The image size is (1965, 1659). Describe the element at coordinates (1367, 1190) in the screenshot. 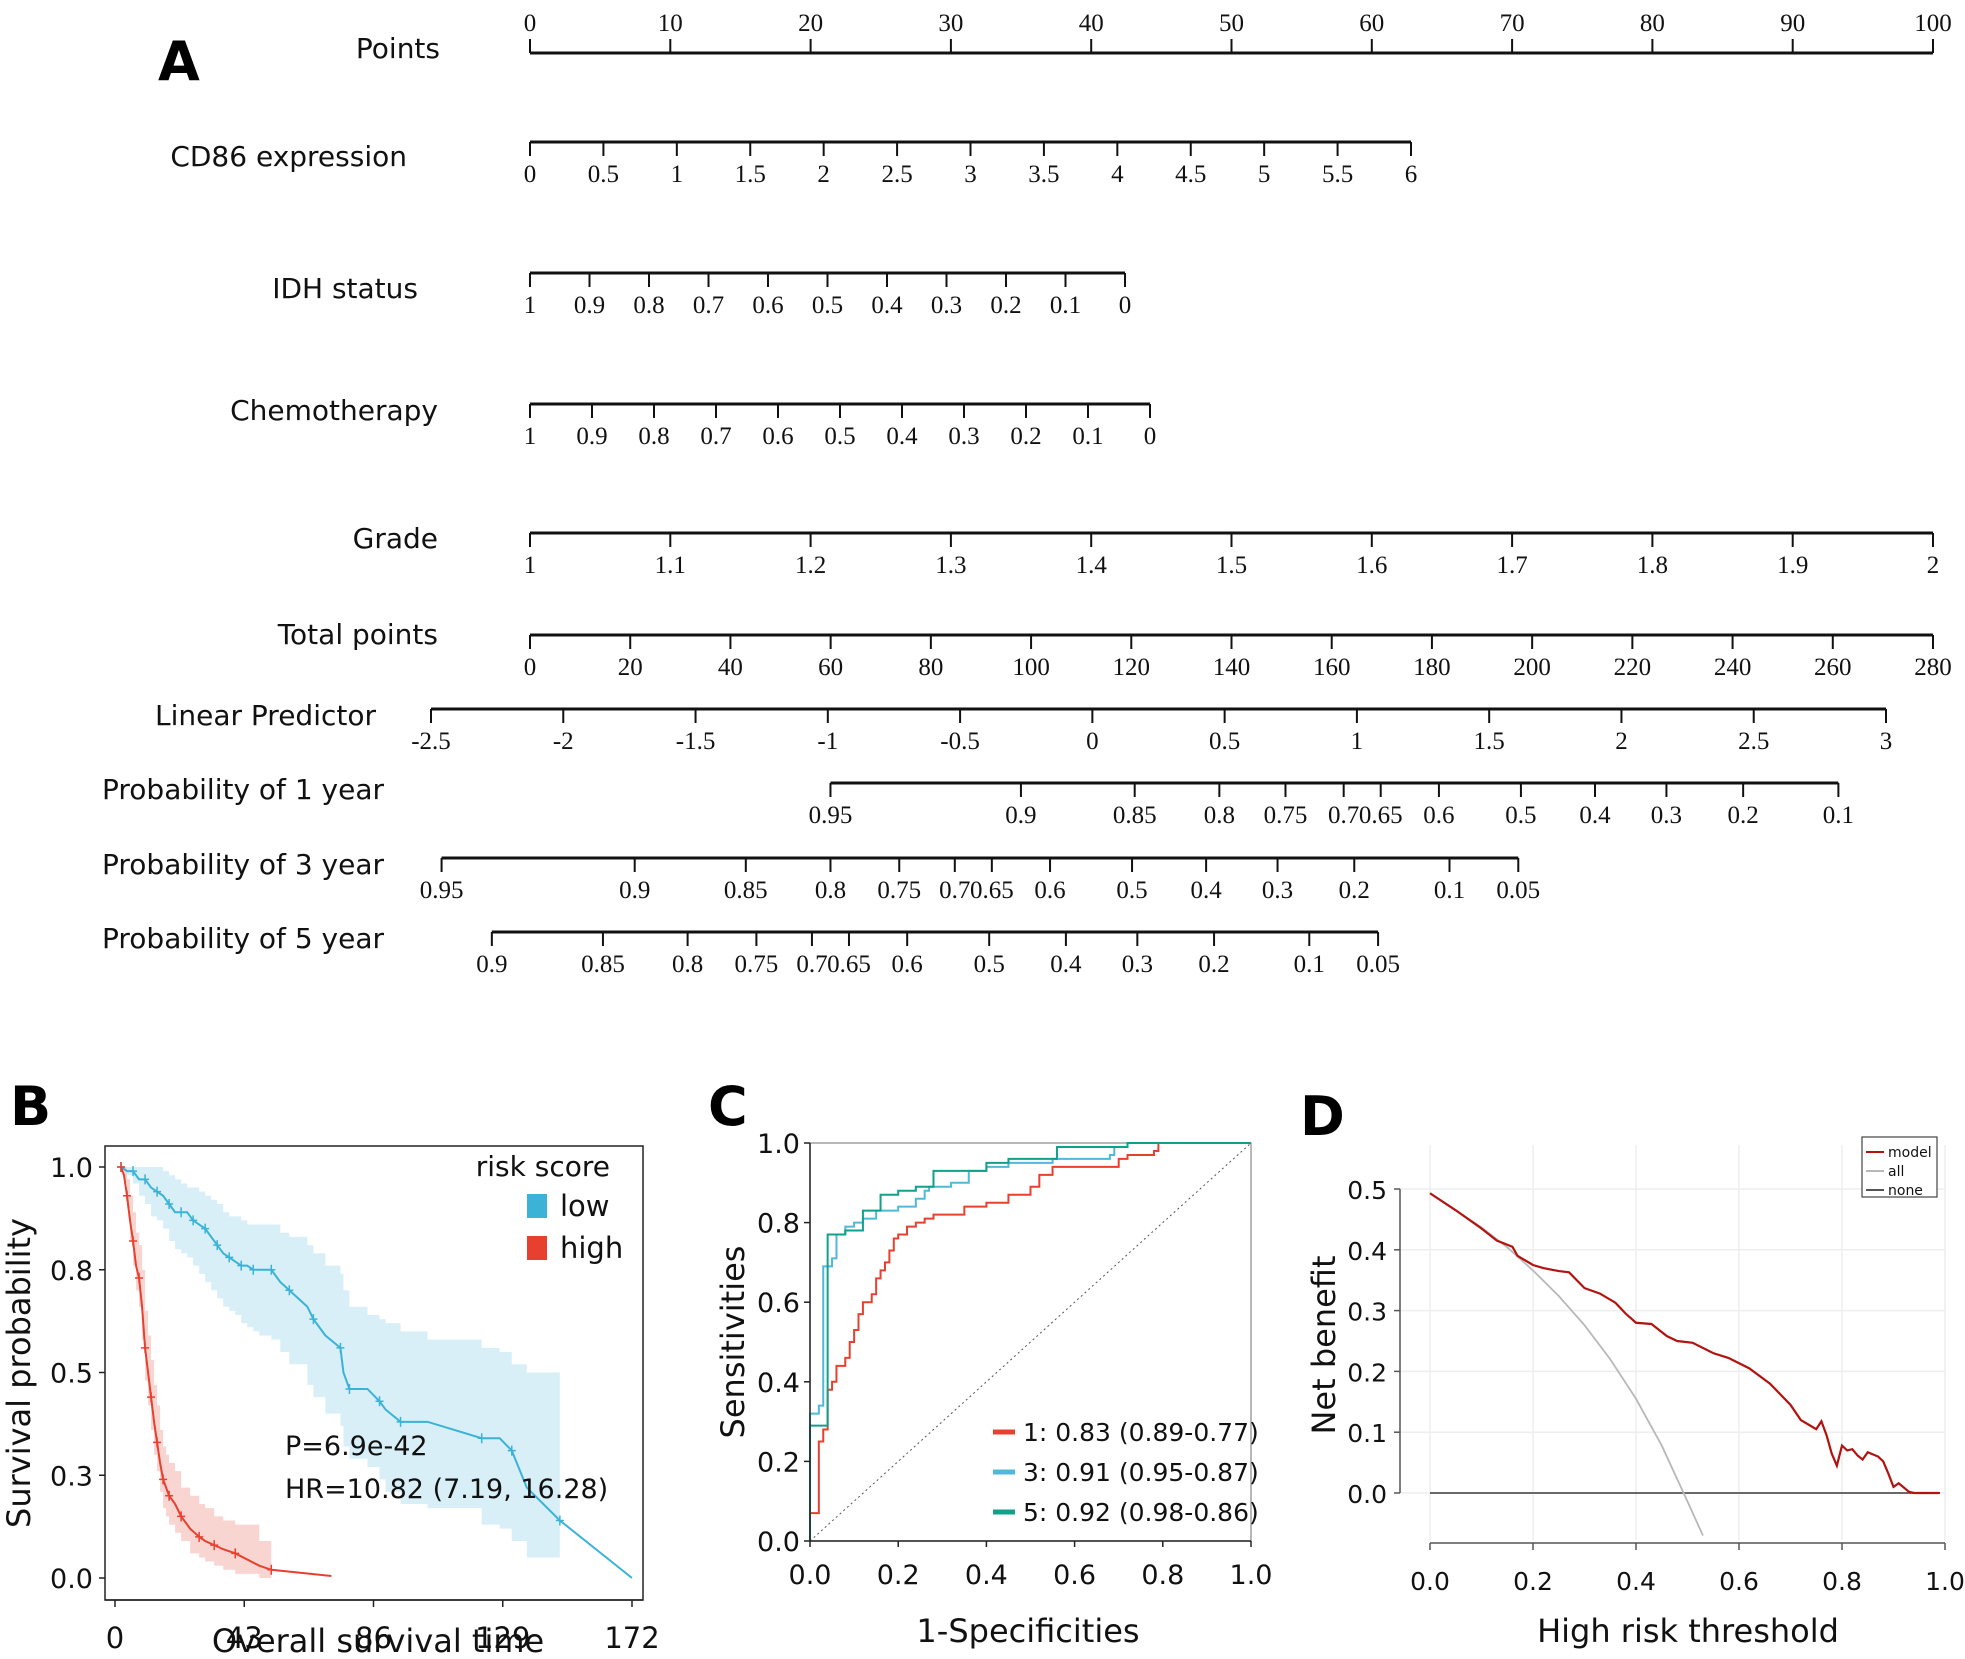

I see `y-tick-label: 0.5` at that location.